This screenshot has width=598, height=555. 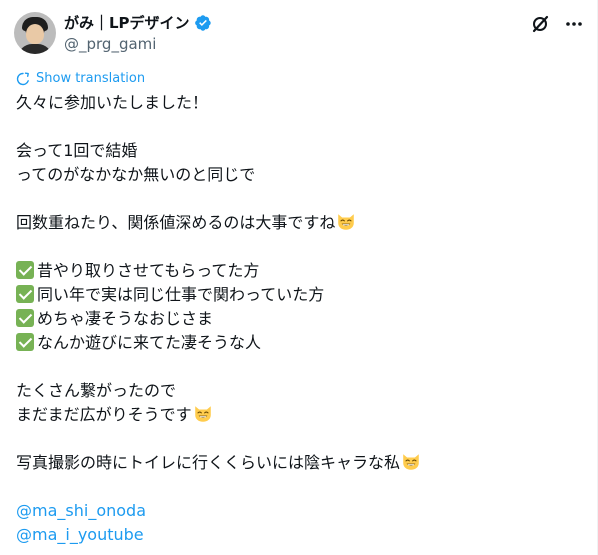 What do you see at coordinates (110, 44) in the screenshot?
I see `author-handle: @_prg_gami` at bounding box center [110, 44].